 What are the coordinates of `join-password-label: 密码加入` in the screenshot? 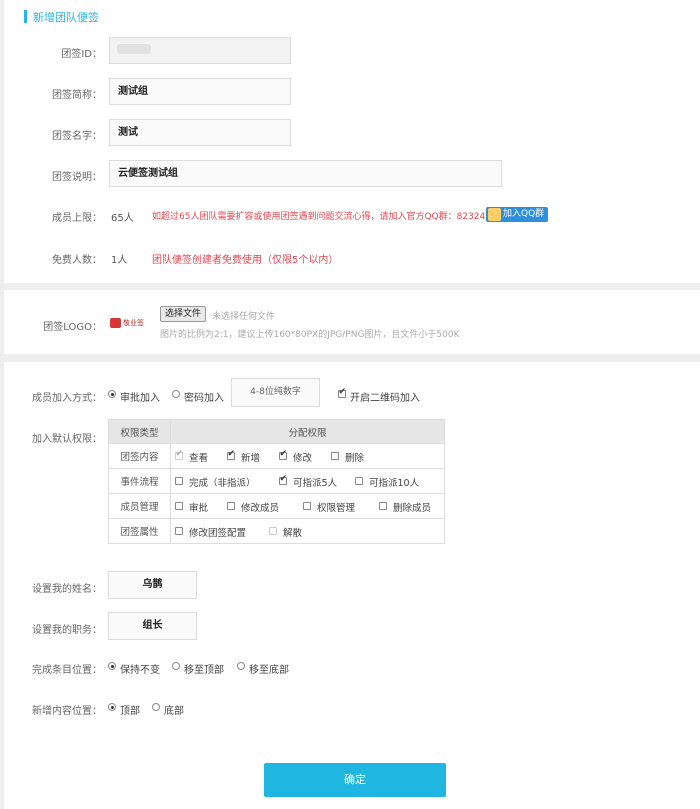 It's located at (204, 396).